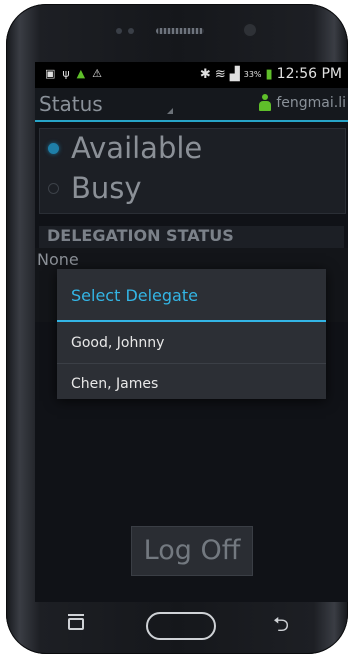 The width and height of the screenshot is (354, 658). What do you see at coordinates (311, 103) in the screenshot?
I see `username: fengmai.li` at bounding box center [311, 103].